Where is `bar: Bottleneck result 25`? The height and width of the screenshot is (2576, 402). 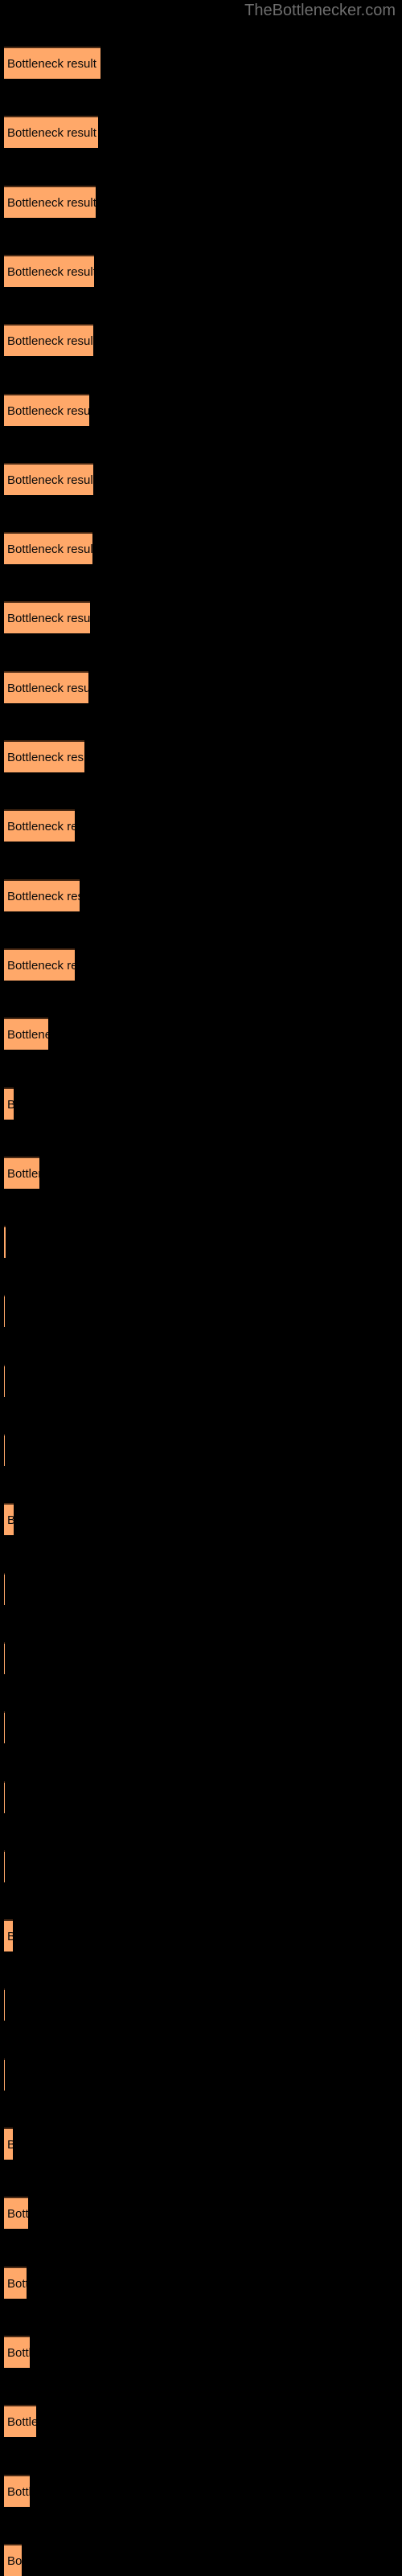 bar: Bottleneck result 25 is located at coordinates (4, 1727).